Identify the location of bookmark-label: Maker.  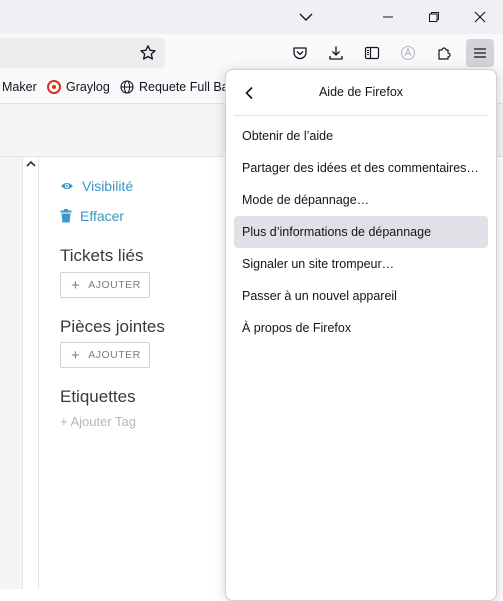
(19, 87).